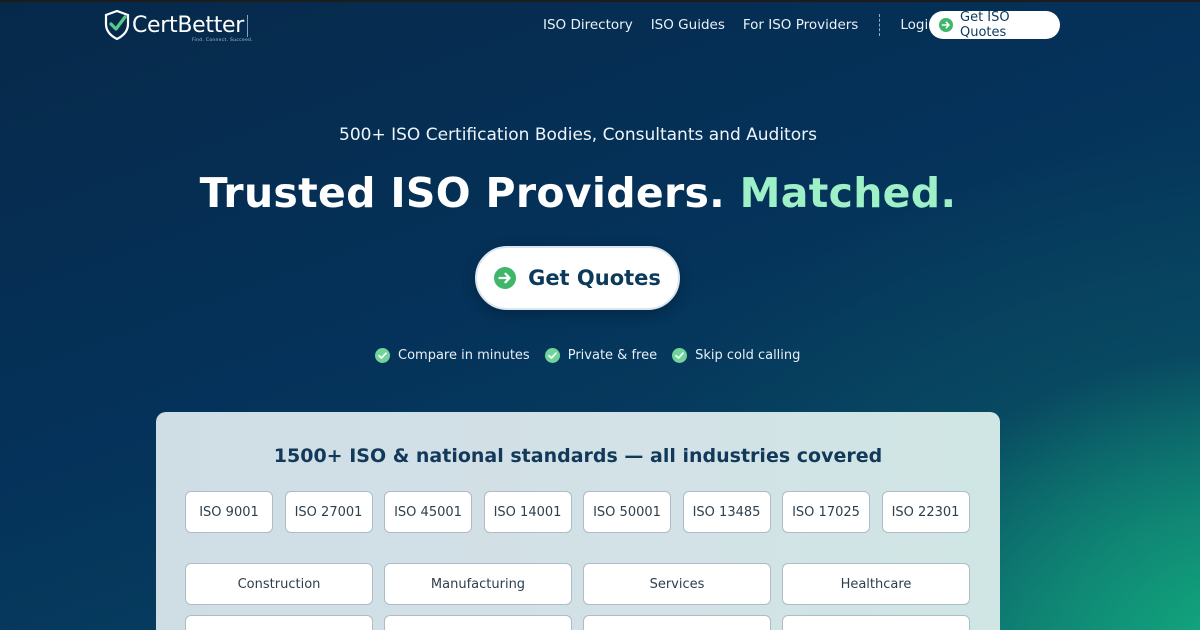 The image size is (1200, 630). What do you see at coordinates (462, 193) in the screenshot?
I see `hero-title-main: Trusted ISO Providers.` at bounding box center [462, 193].